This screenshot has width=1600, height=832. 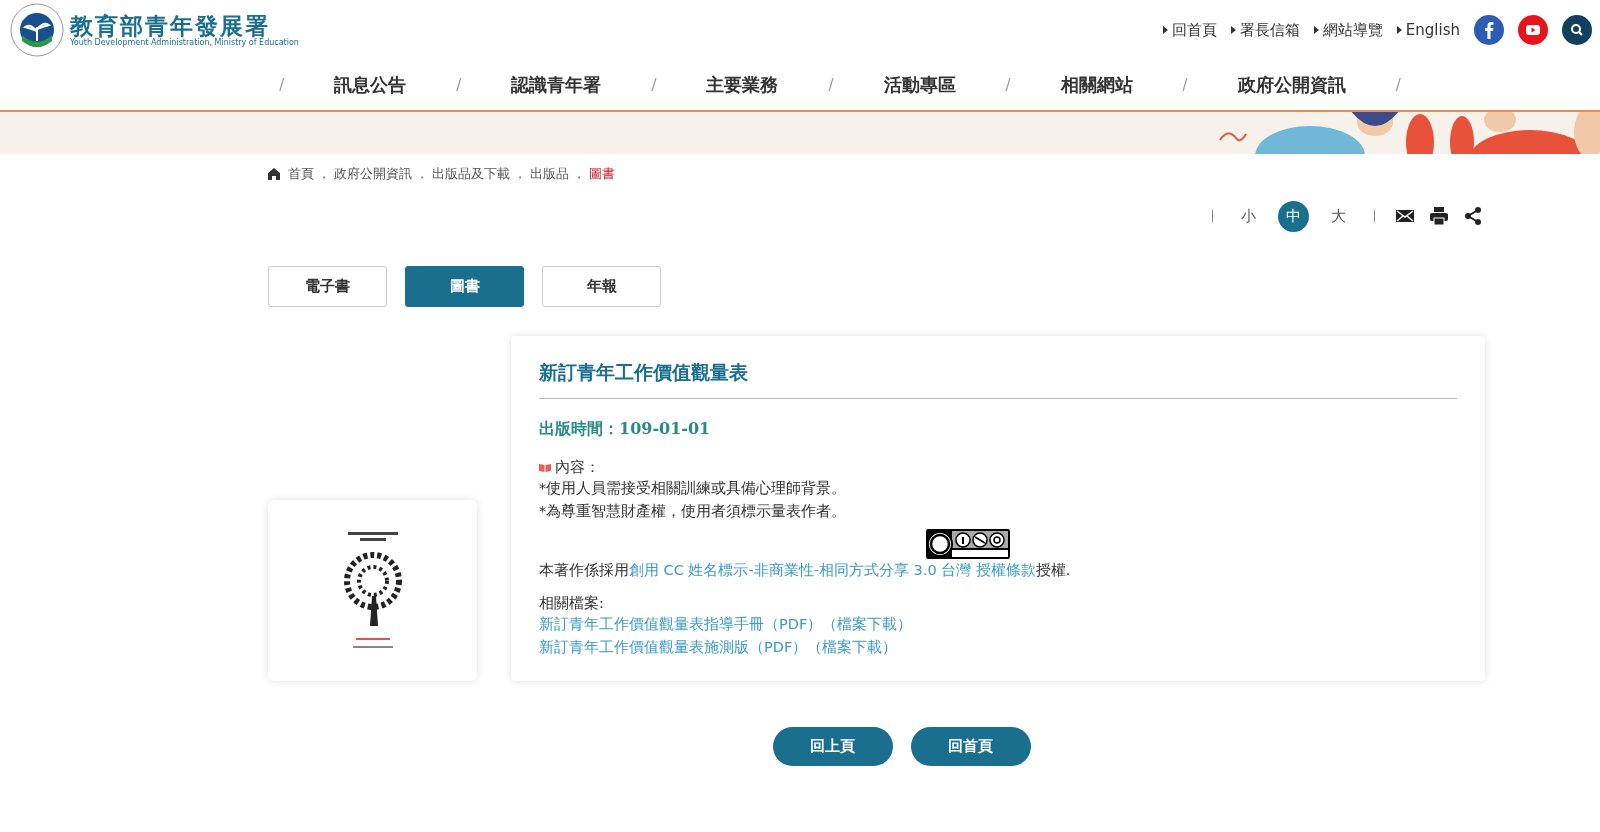 I want to click on nav-item: 主要業務, so click(x=742, y=85).